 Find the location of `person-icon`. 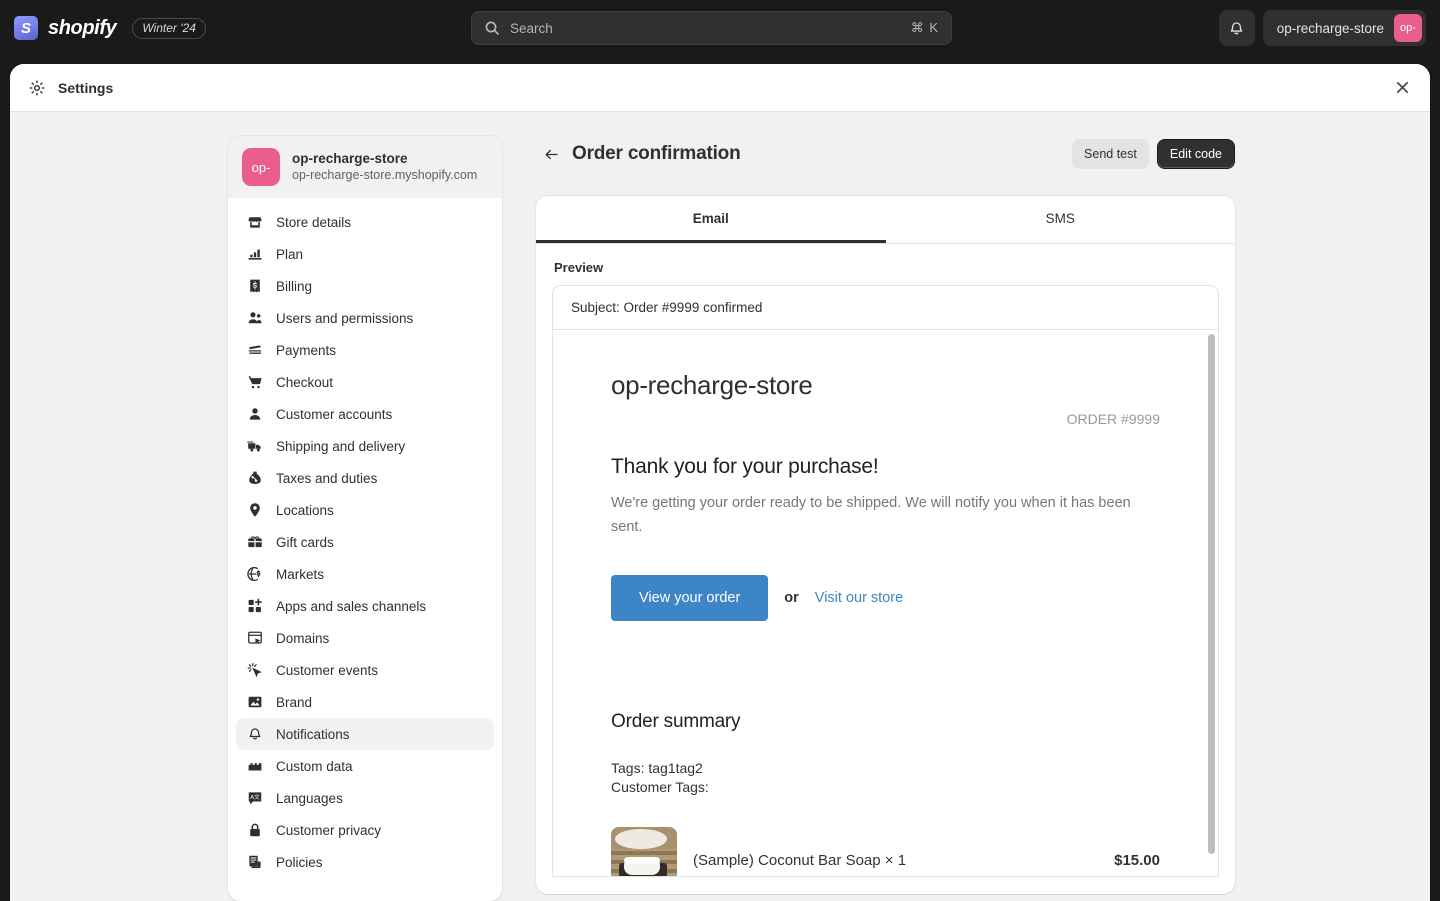

person-icon is located at coordinates (255, 414).